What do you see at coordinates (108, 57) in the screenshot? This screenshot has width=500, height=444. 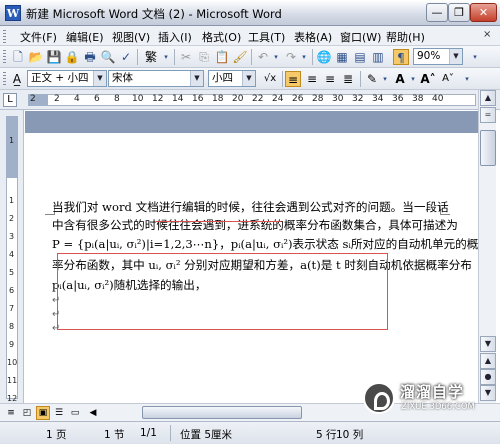 I see `print-preview-icon: 🔍` at bounding box center [108, 57].